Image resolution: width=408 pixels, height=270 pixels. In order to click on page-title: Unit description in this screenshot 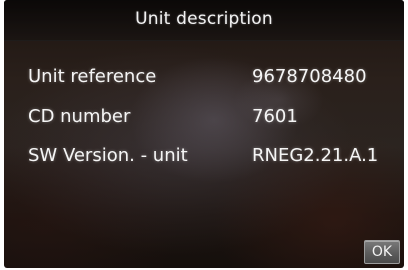, I will do `click(204, 19)`.